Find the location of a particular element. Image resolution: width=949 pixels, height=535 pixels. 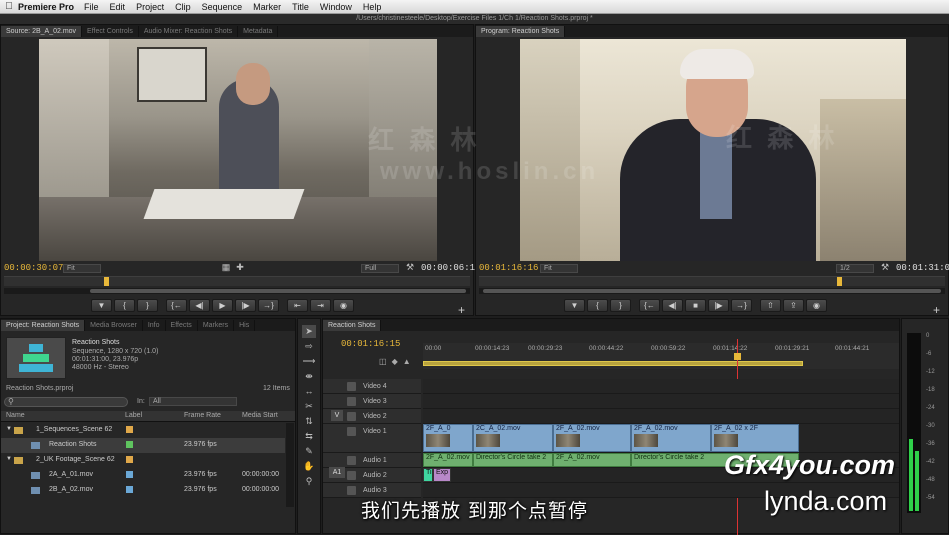

track-lane is located at coordinates (661, 401).